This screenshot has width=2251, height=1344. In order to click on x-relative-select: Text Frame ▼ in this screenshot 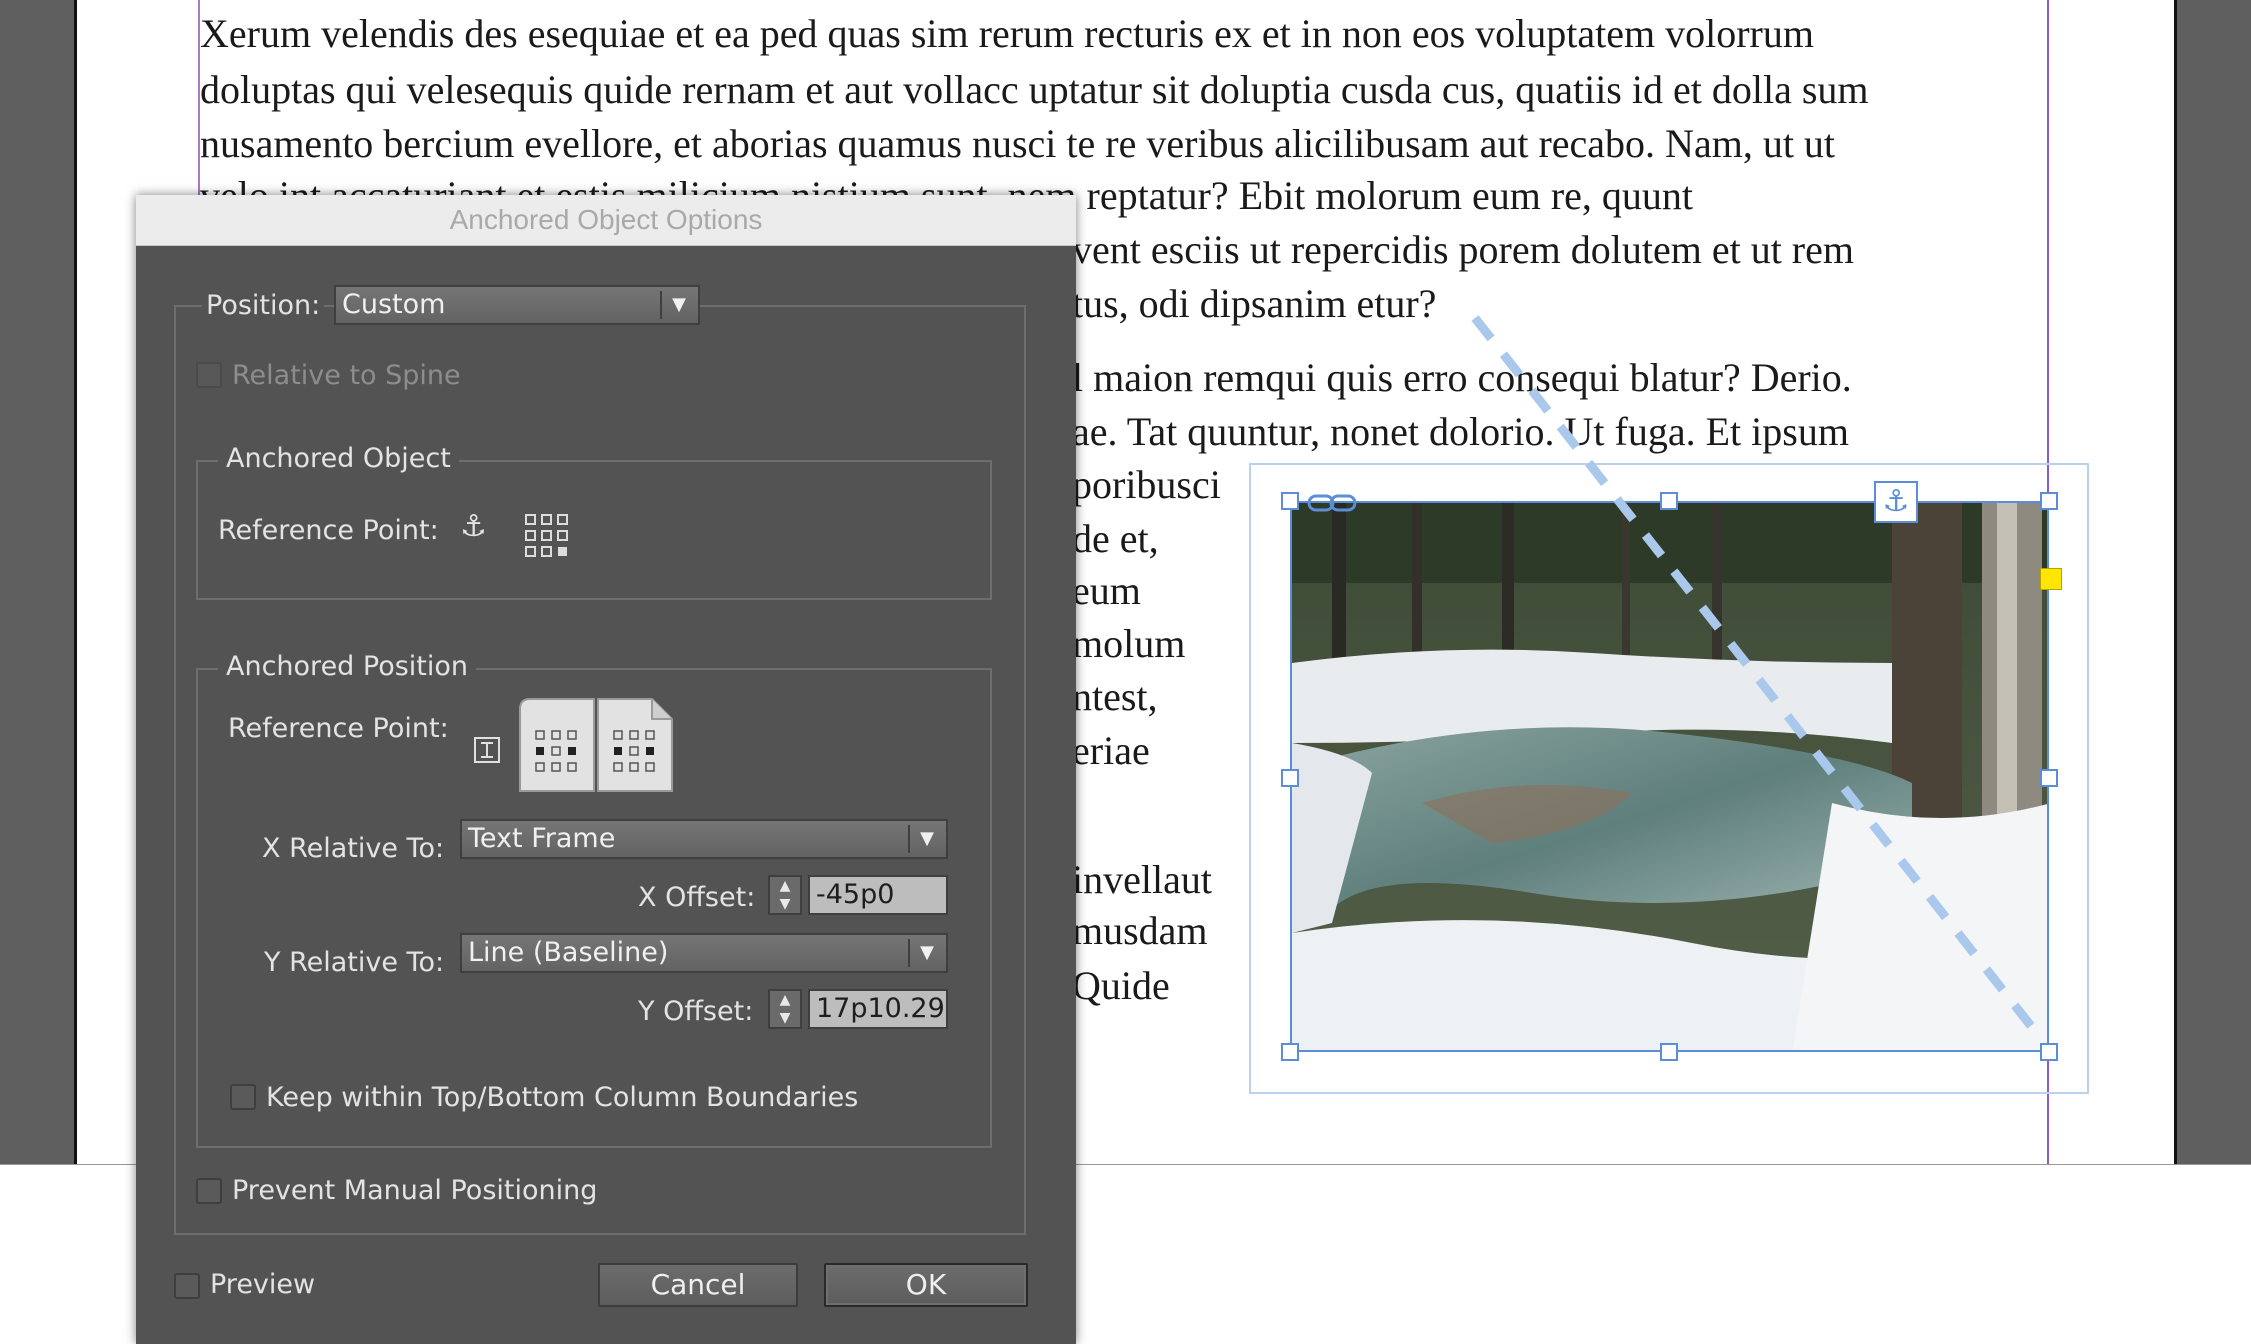, I will do `click(704, 839)`.